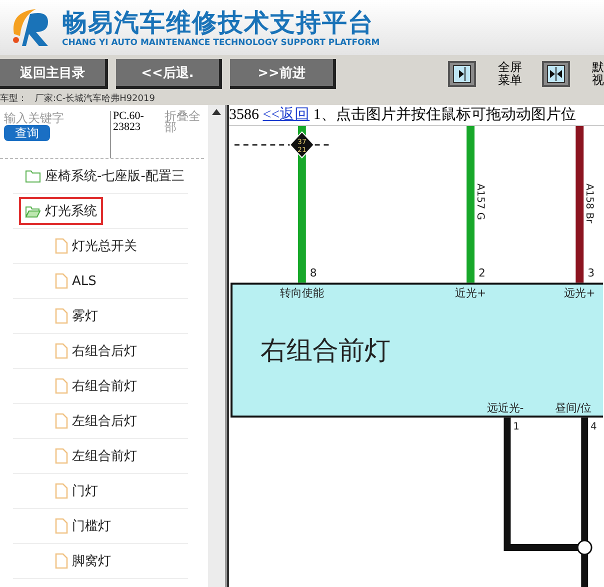  Describe the element at coordinates (283, 74) in the screenshot. I see `nav-button: >>前进` at that location.